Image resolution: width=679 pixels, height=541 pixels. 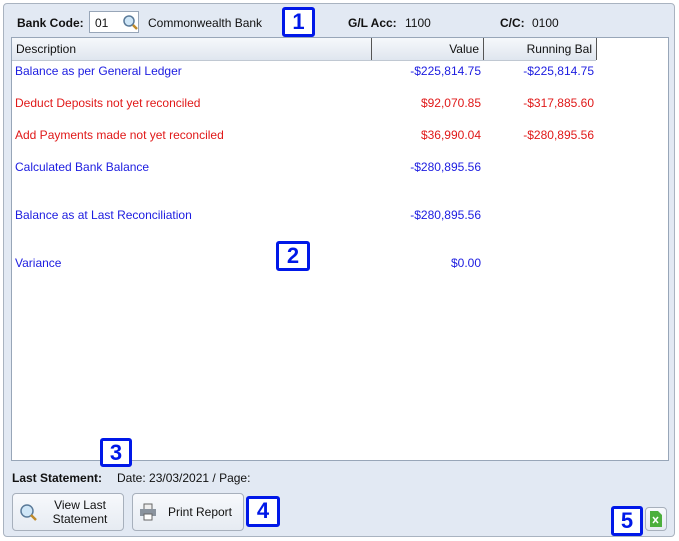 I want to click on print-report-button: Print Report, so click(x=188, y=512).